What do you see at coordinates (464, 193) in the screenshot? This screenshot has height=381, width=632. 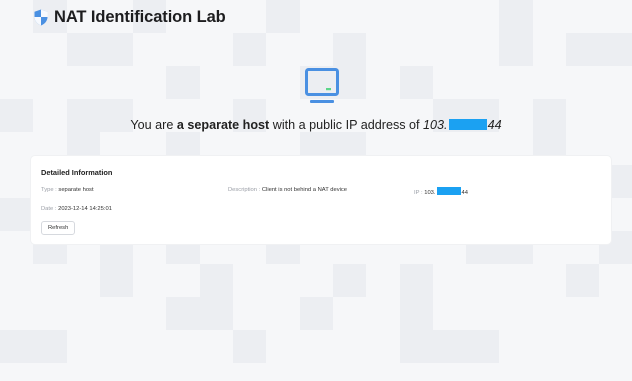 I see `ip-end: 44` at bounding box center [464, 193].